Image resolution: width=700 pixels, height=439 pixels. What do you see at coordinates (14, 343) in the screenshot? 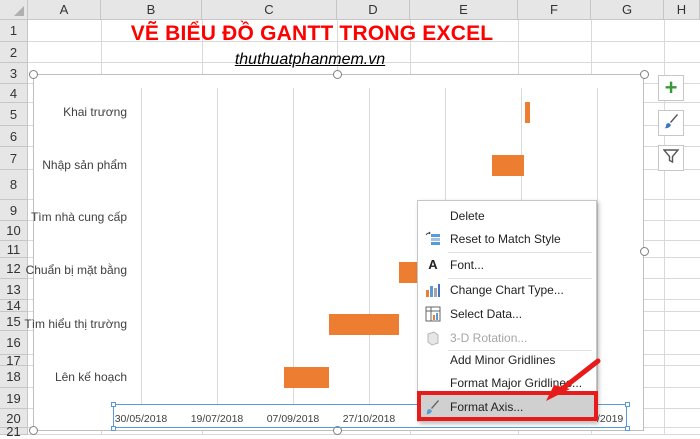
I see `row-header-16: 16` at bounding box center [14, 343].